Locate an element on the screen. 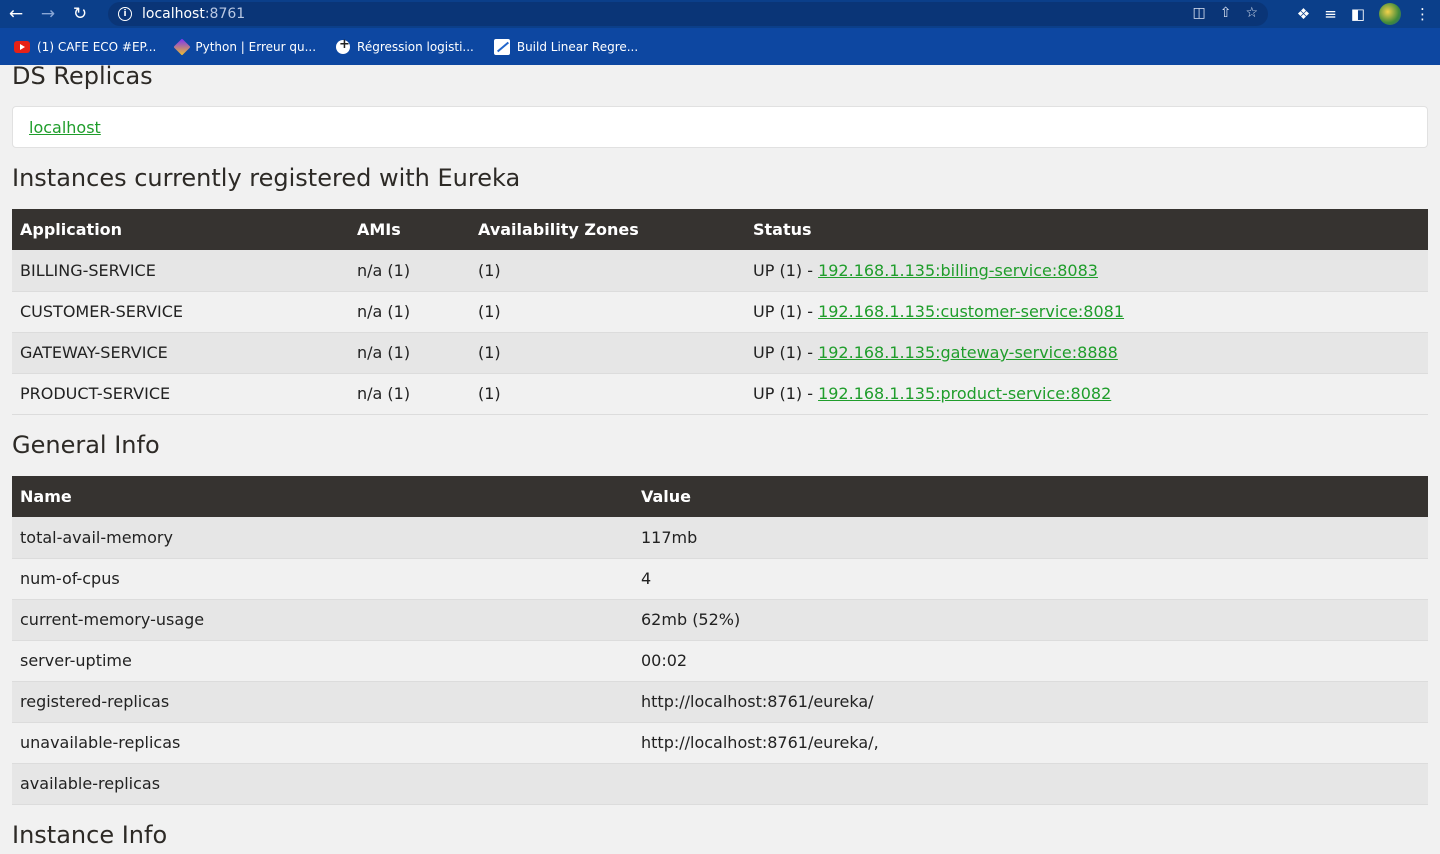 The height and width of the screenshot is (854, 1440). table-row: total-avail-memory 117mb is located at coordinates (720, 538).